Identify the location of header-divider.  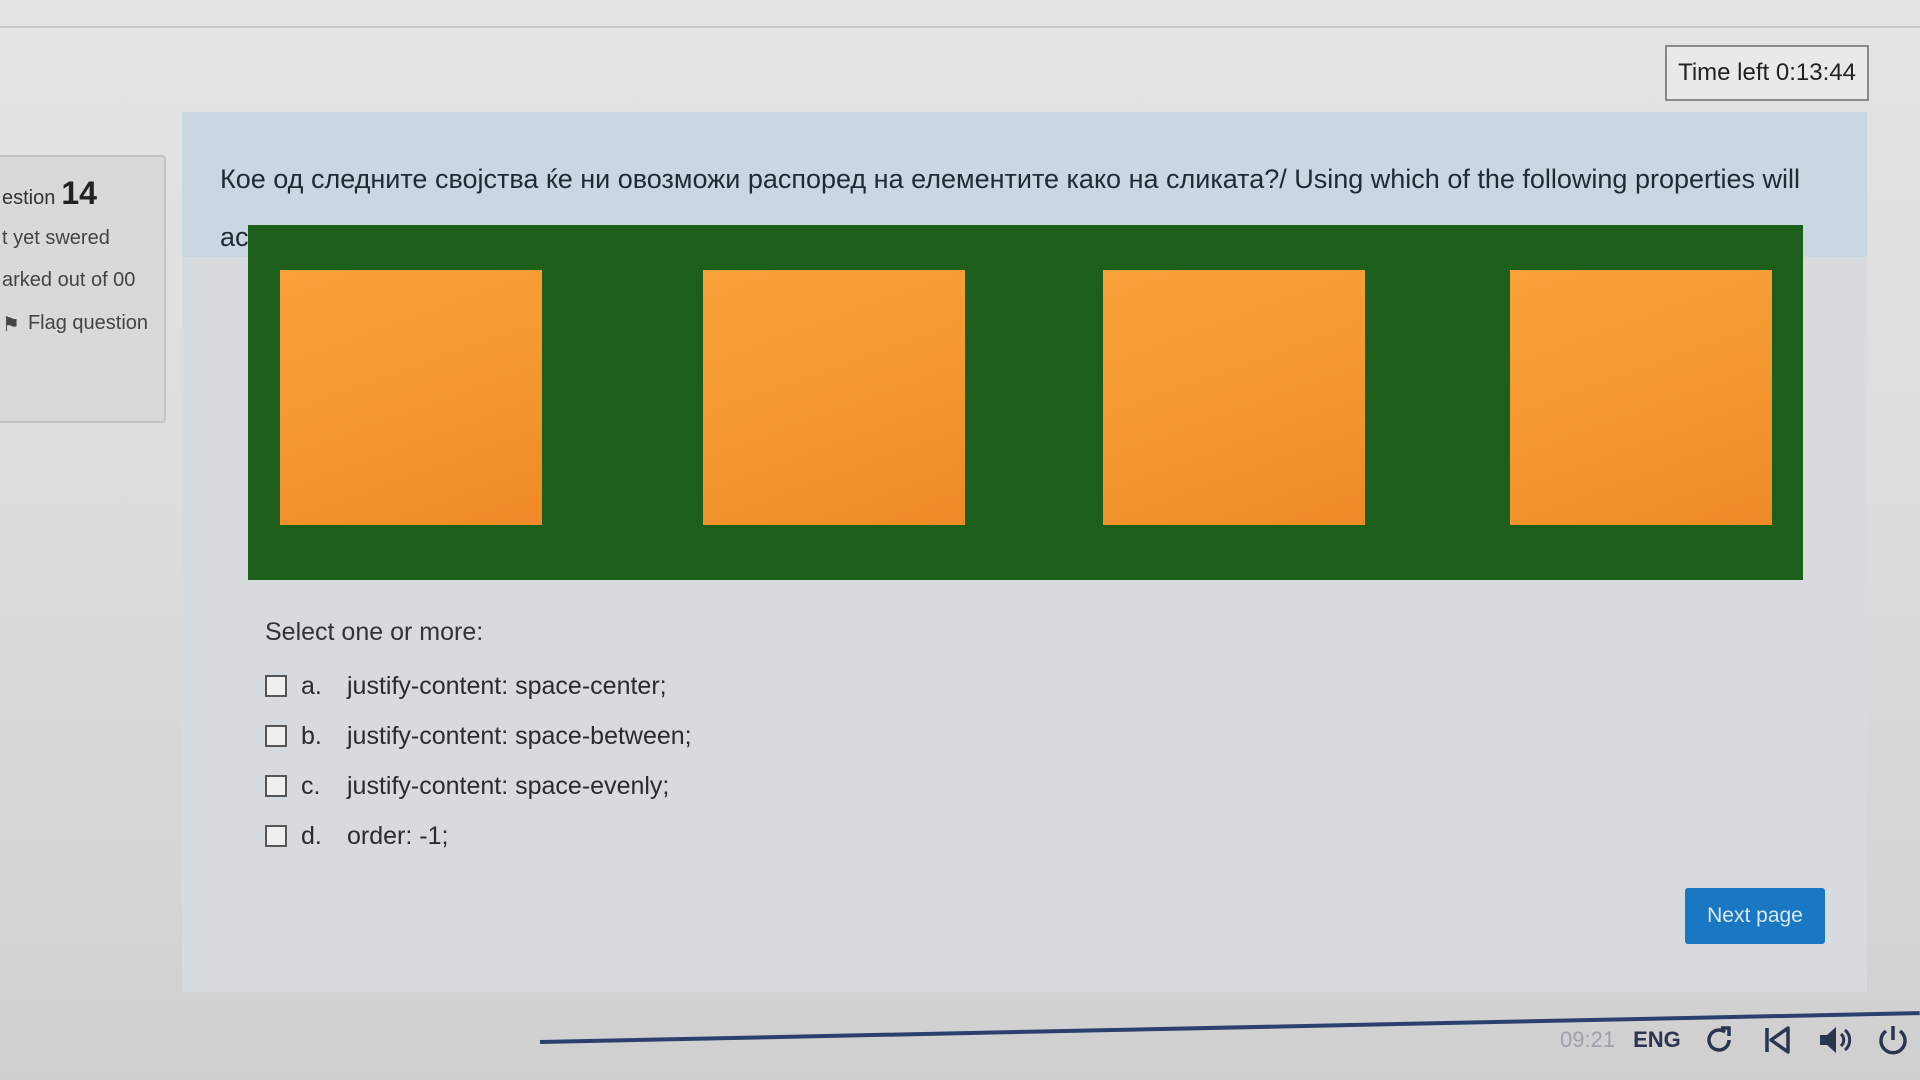
(960, 27).